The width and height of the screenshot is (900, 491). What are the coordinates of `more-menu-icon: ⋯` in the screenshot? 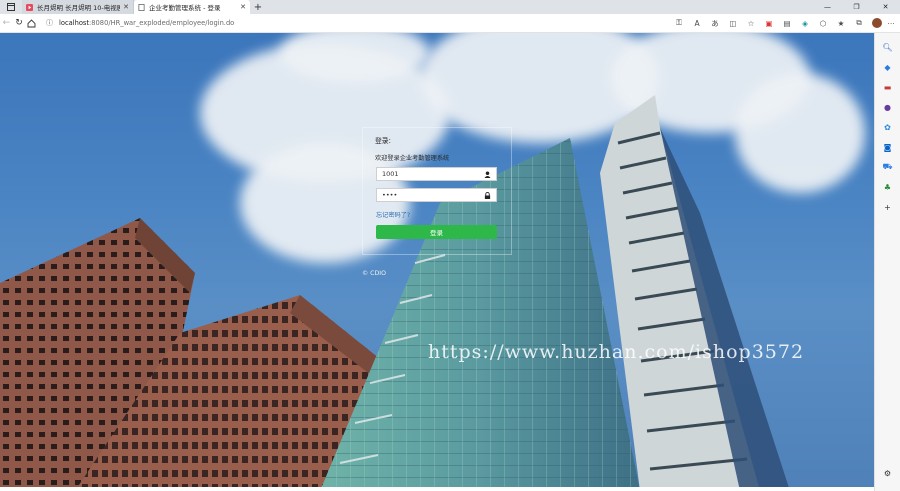 It's located at (891, 23).